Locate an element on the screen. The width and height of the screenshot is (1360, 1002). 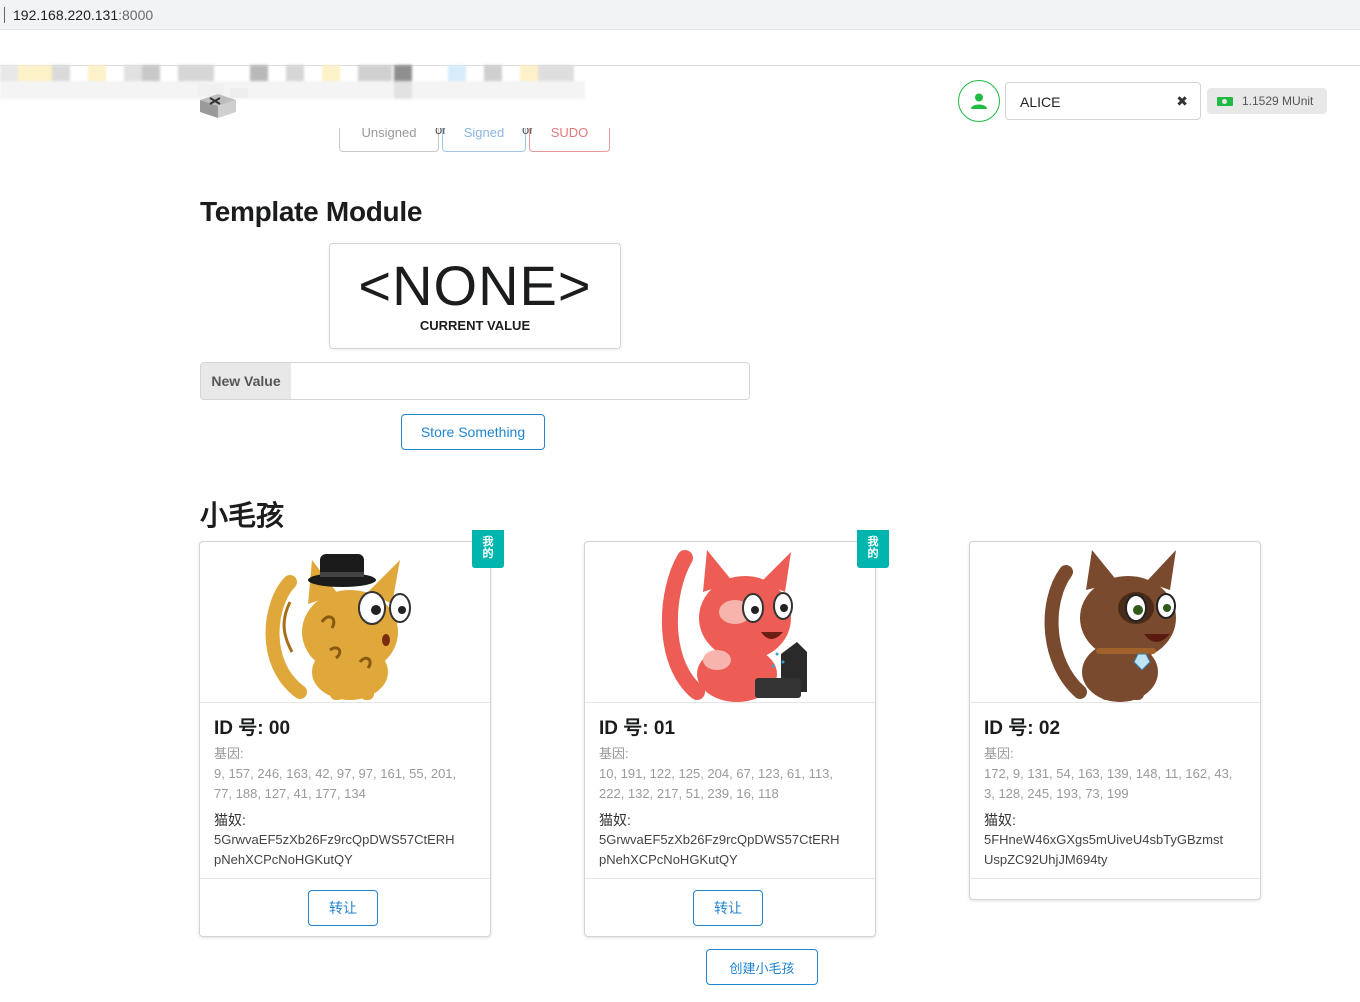
kitty-id: ID 号: 02 is located at coordinates (1022, 728).